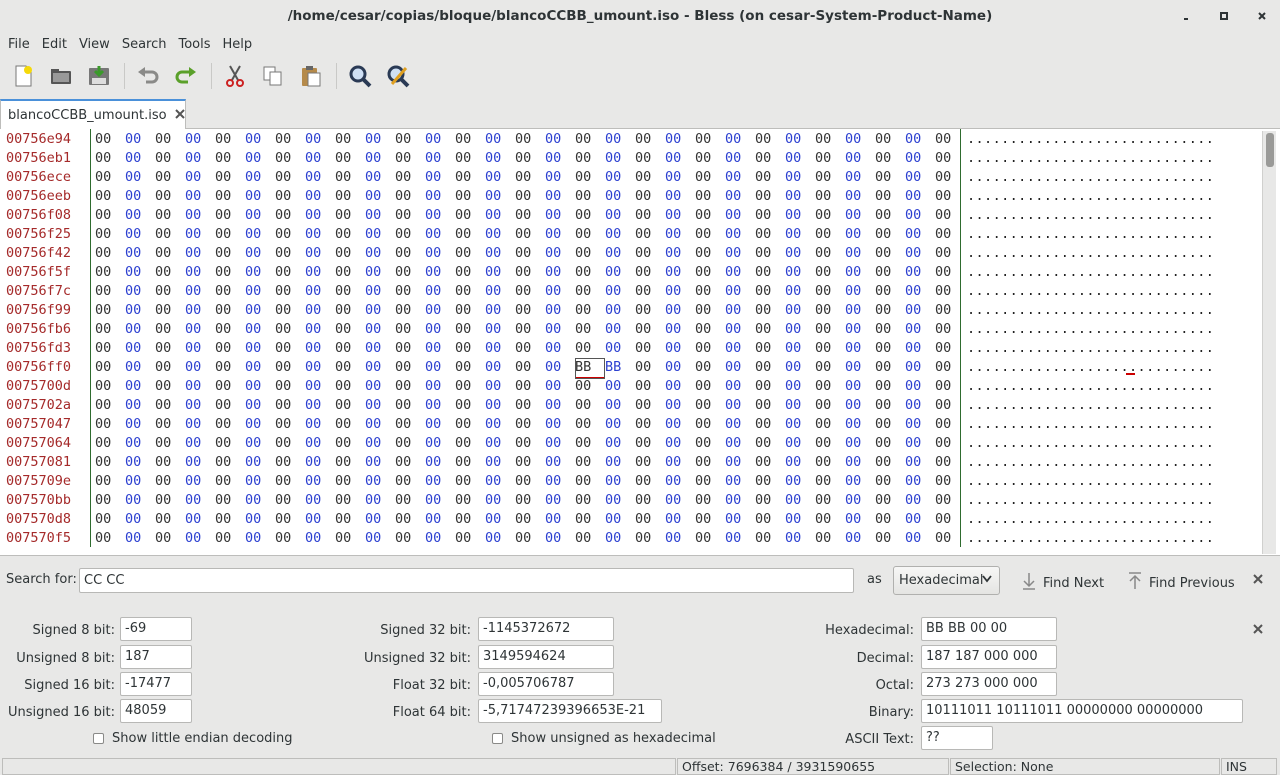 The height and width of the screenshot is (775, 1280). Describe the element at coordinates (546, 629) in the screenshot. I see `signed32-field: -1145372672` at that location.